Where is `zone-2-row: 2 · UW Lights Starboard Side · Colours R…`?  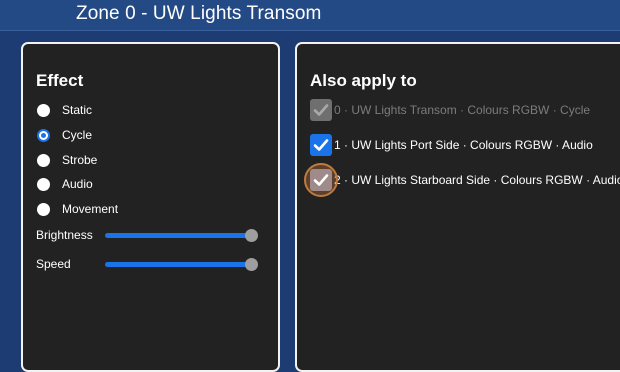 zone-2-row: 2 · UW Lights Starboard Side · Colours R… is located at coordinates (462, 180).